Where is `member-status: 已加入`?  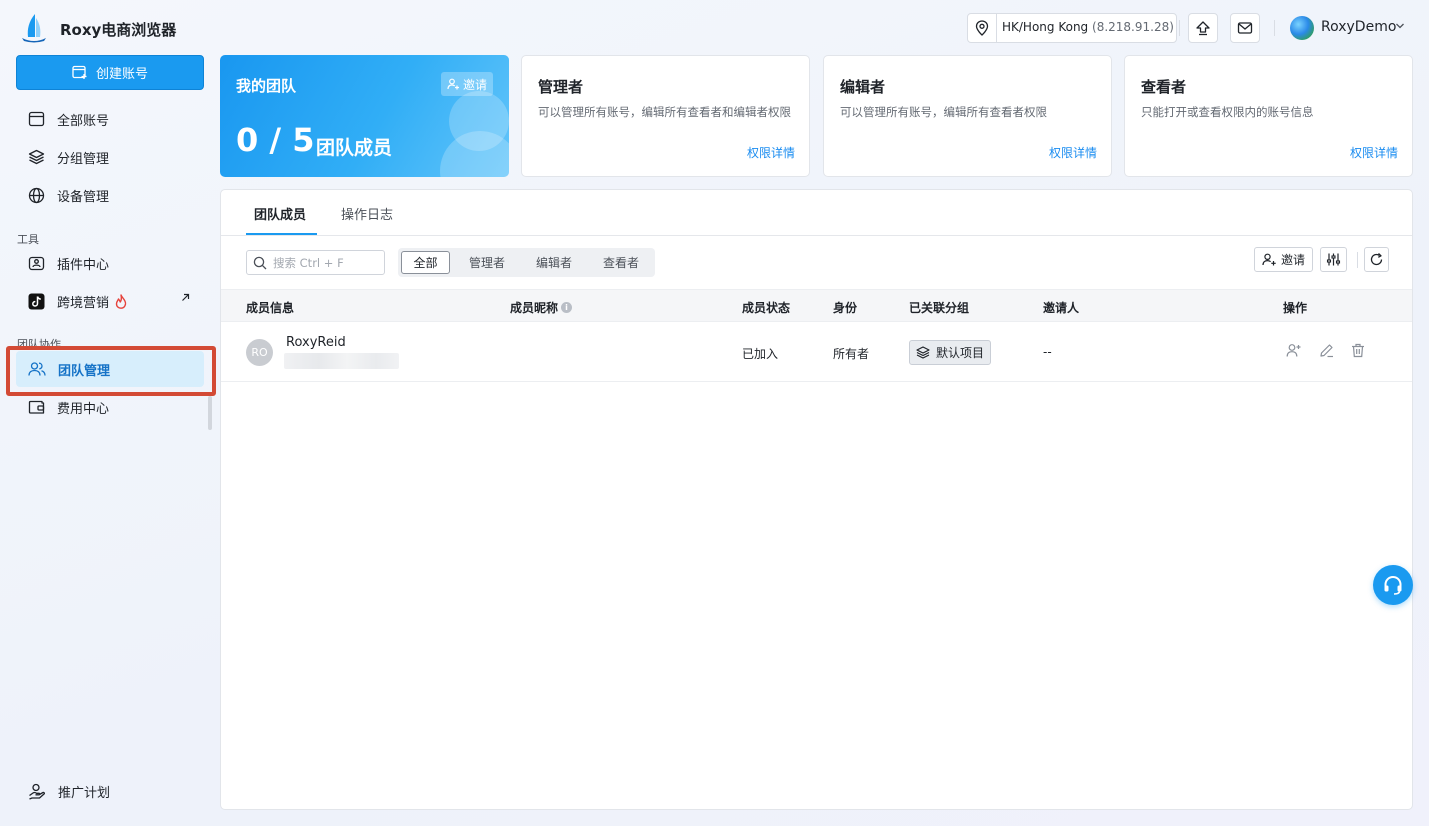
member-status: 已加入 is located at coordinates (760, 354).